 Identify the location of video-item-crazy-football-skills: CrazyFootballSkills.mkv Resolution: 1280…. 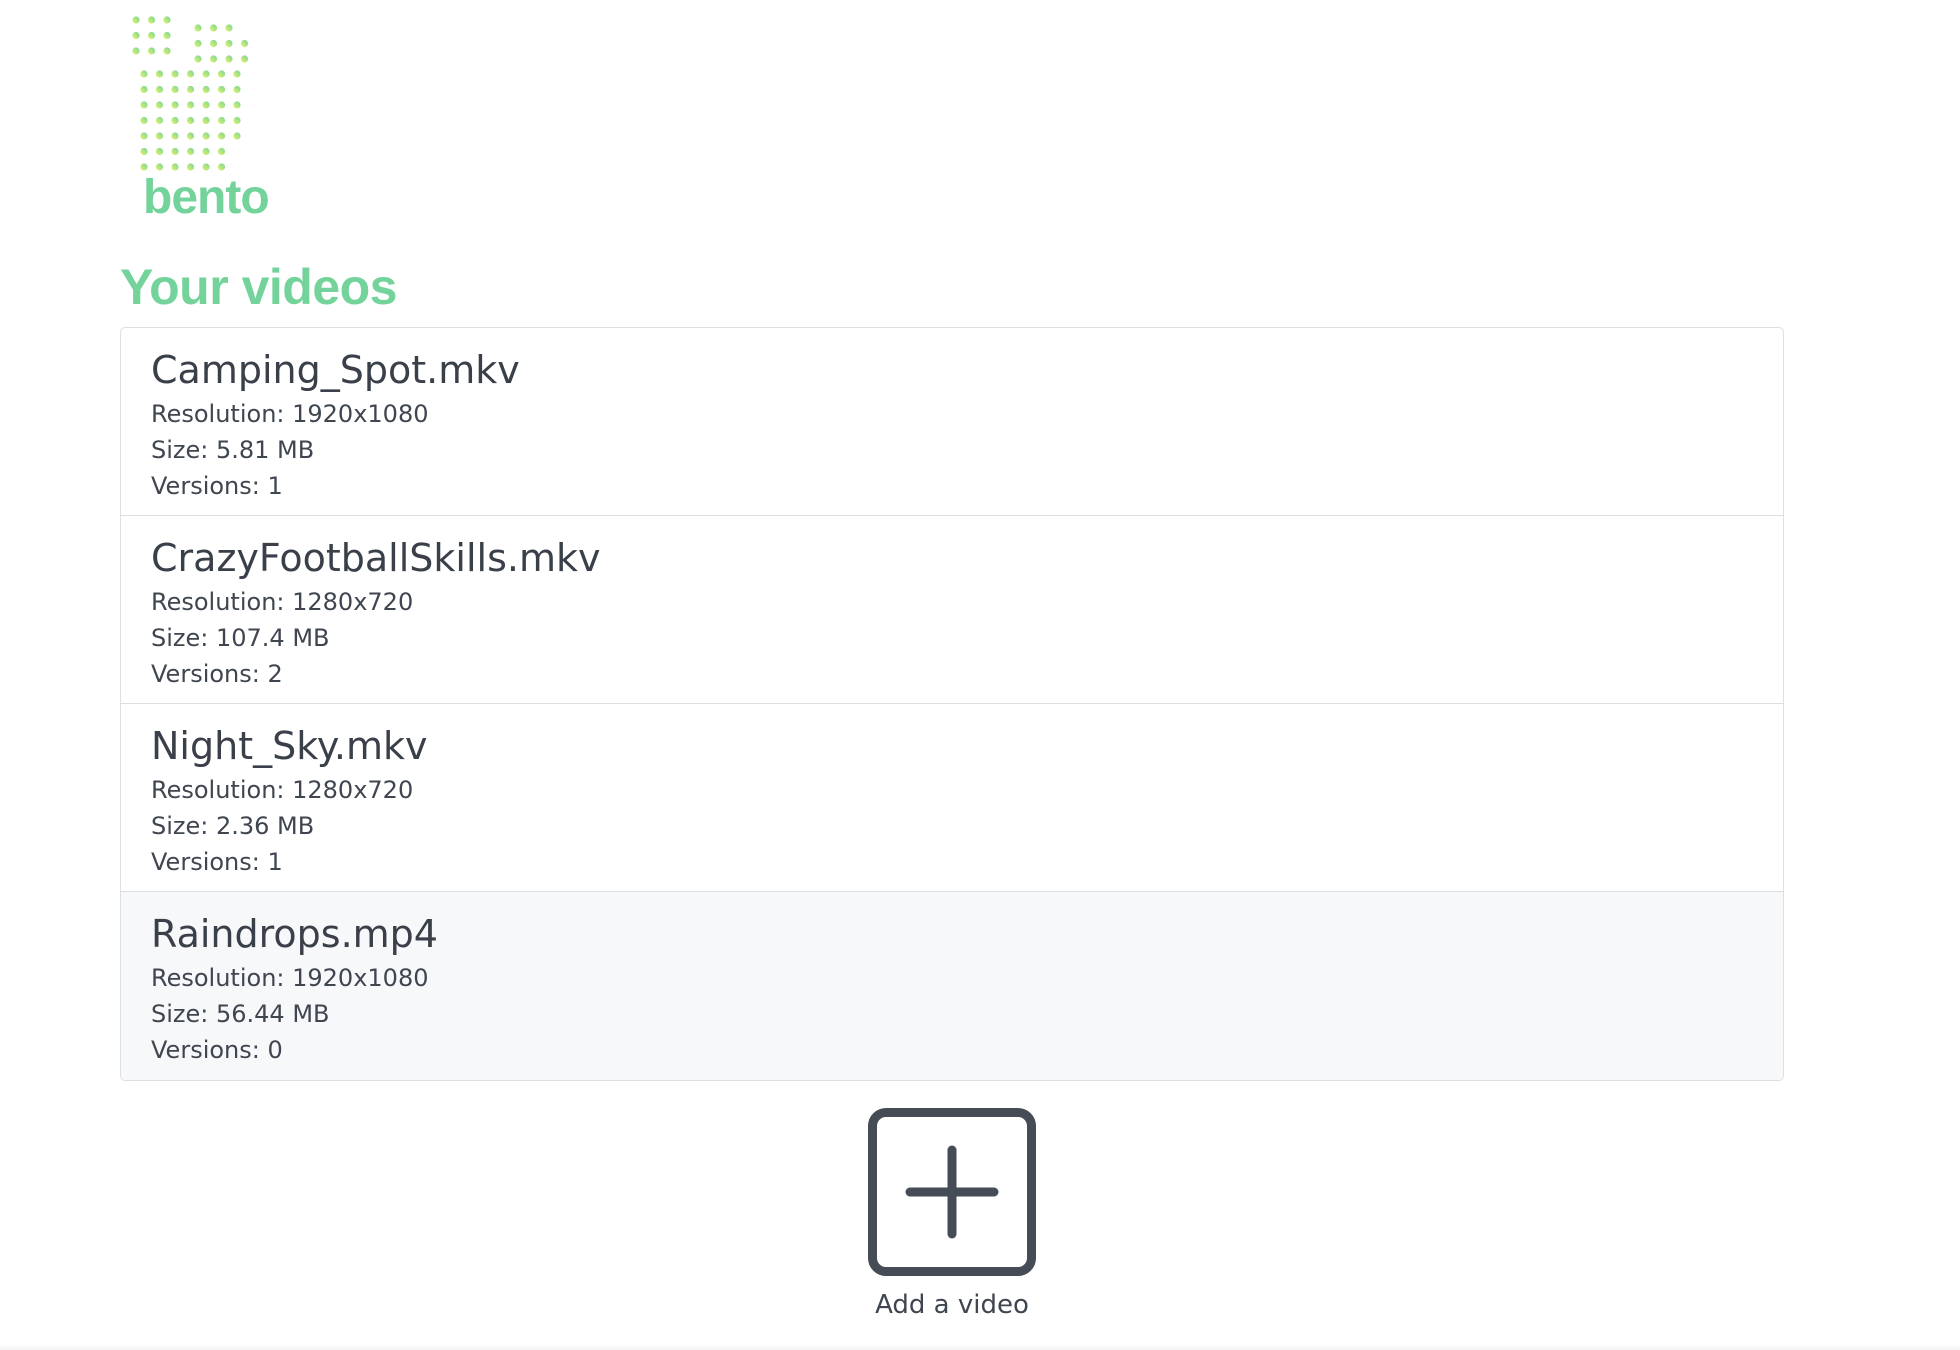
(952, 610).